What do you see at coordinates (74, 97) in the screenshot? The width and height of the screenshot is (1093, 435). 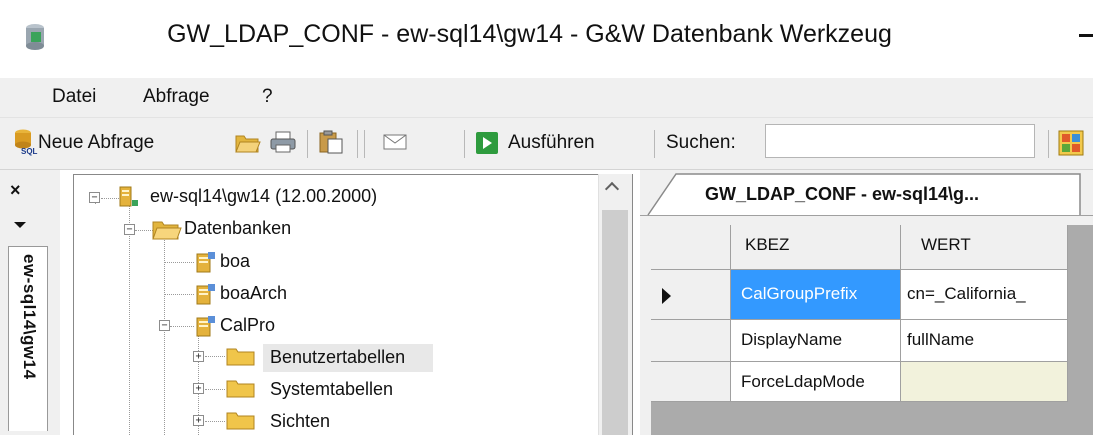 I see `menu-datei: Datei` at bounding box center [74, 97].